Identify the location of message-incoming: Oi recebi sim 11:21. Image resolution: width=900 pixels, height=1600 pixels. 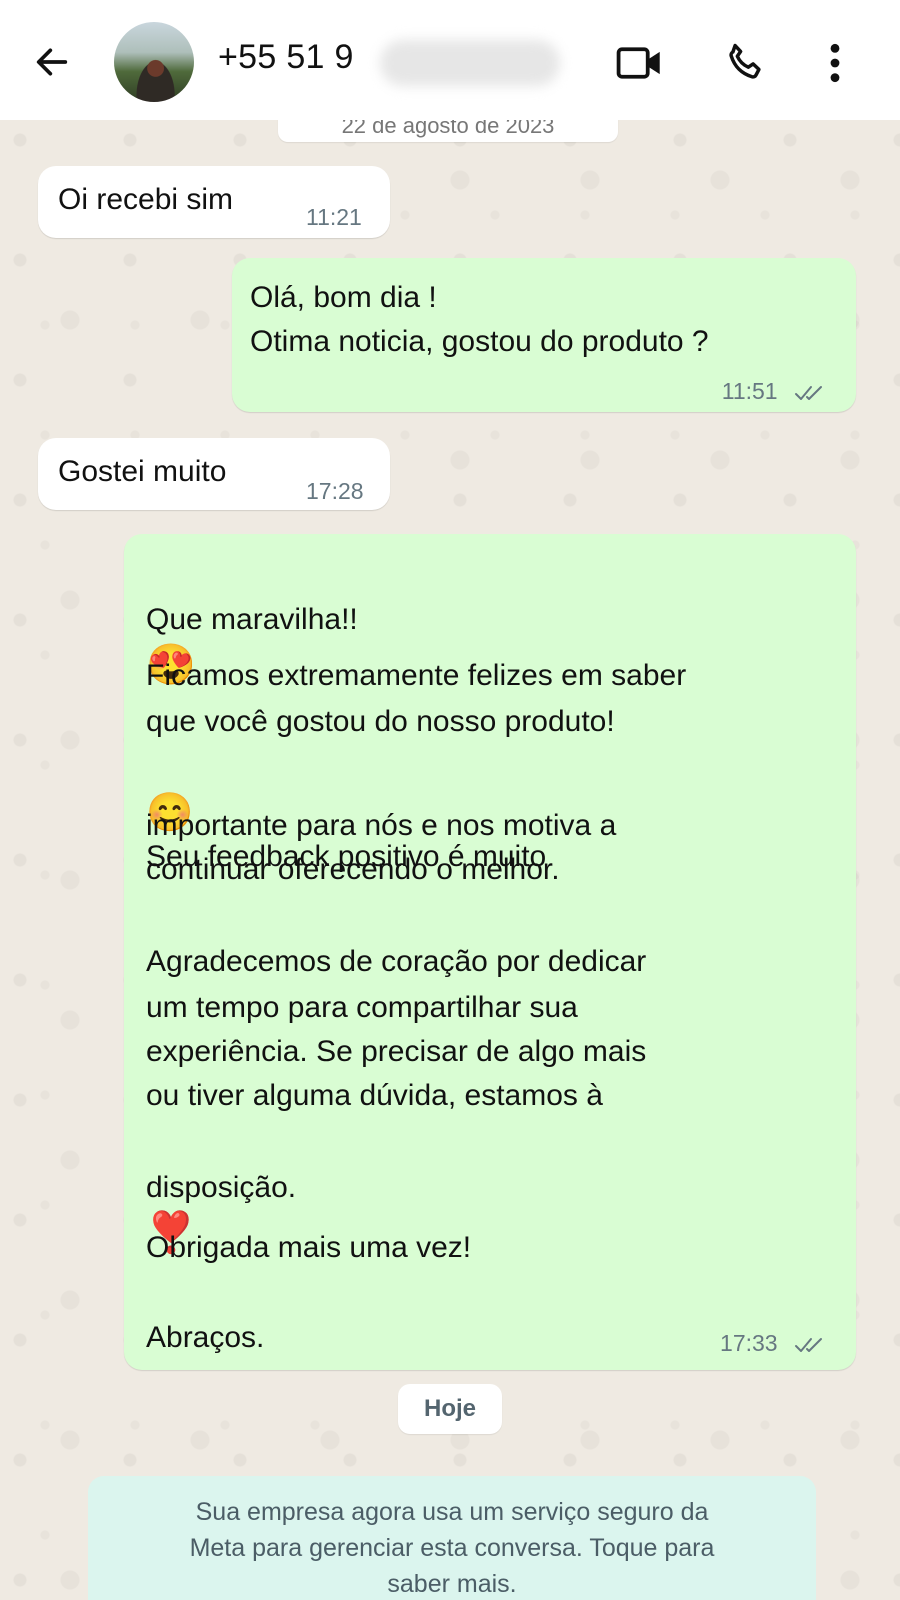
(214, 202).